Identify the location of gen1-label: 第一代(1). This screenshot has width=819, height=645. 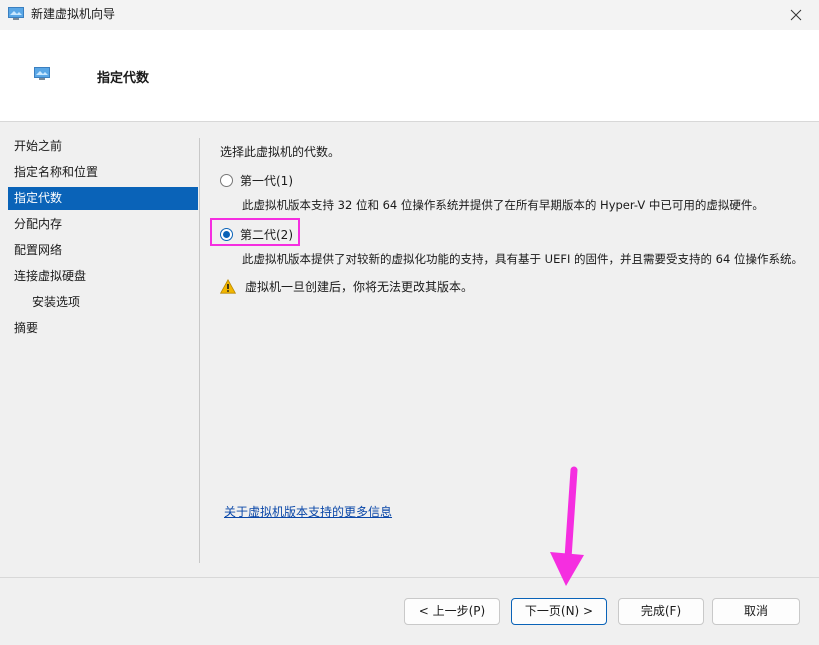
(266, 180).